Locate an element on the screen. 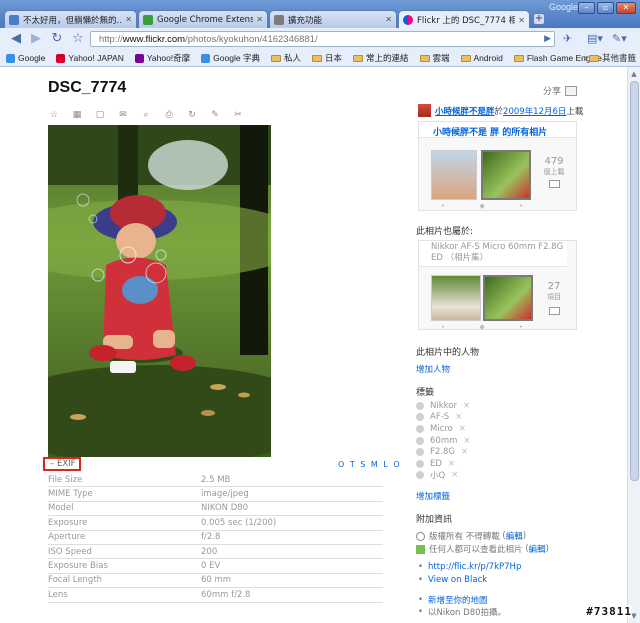 The image size is (640, 623). short-url-link: http://flic.kr/p/7kP7Hp is located at coordinates (469, 567).